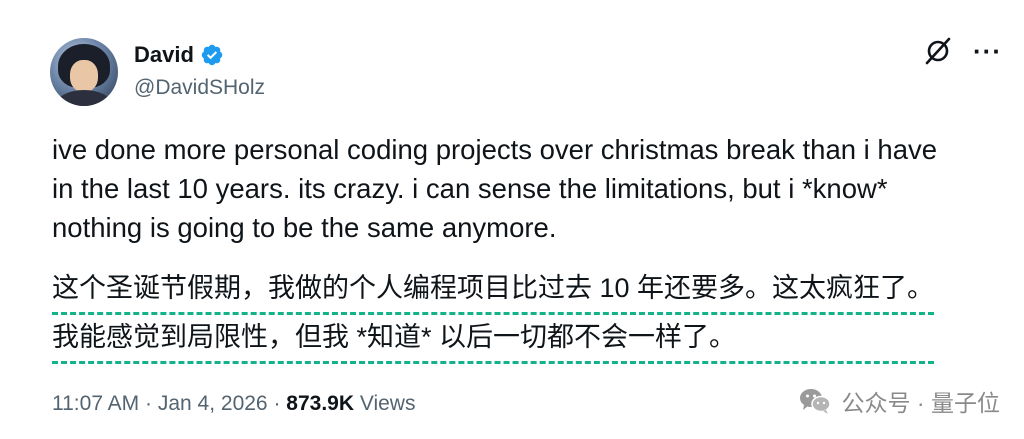 The width and height of the screenshot is (1024, 439). Describe the element at coordinates (84, 72) in the screenshot. I see `avatar` at that location.